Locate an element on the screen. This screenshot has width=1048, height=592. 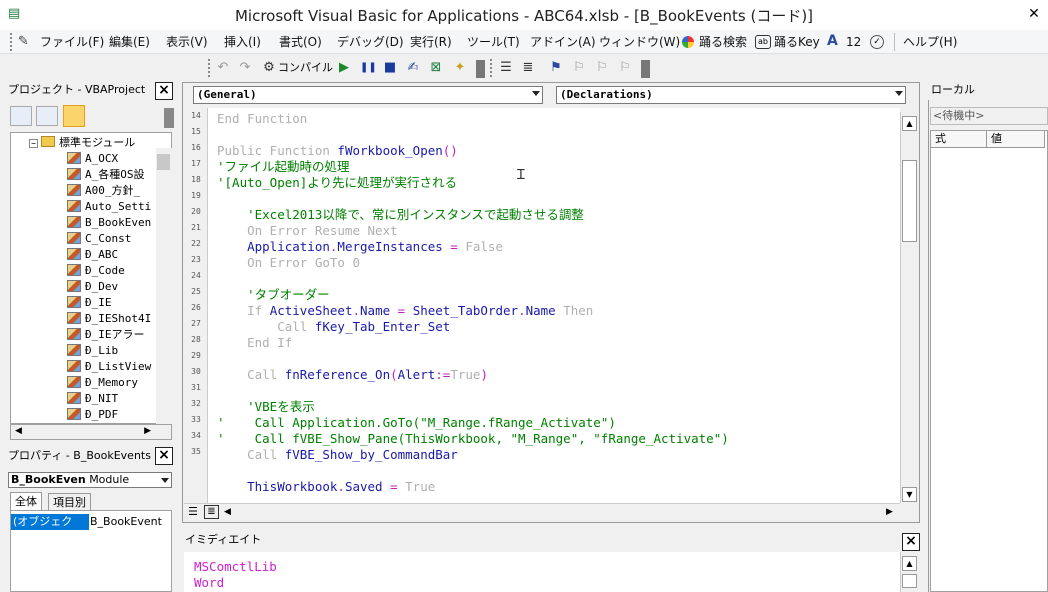
font-size-icon: A is located at coordinates (832, 41).